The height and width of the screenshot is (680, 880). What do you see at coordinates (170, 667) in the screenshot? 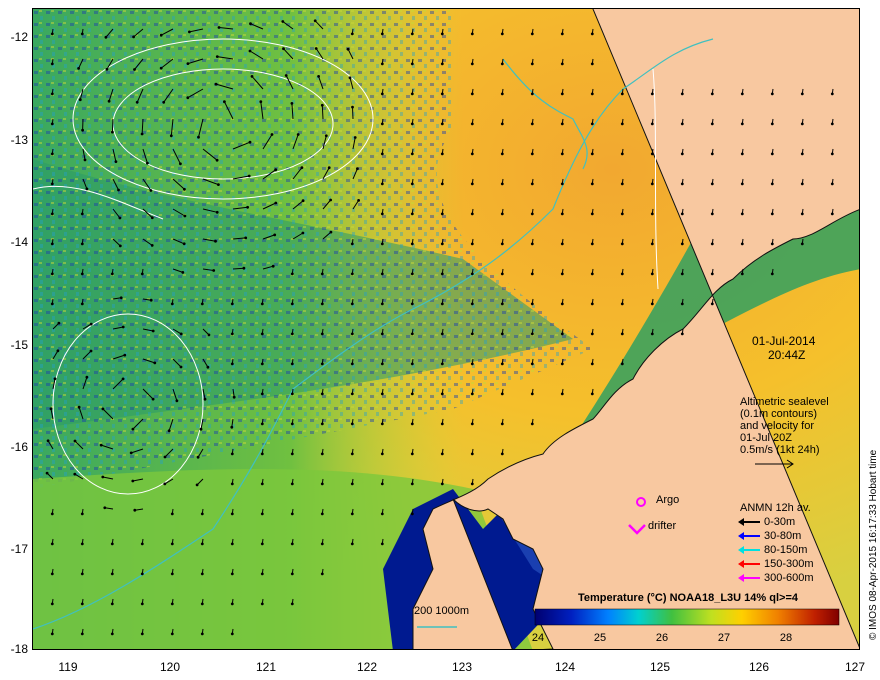
I see `x-tick-label: 120` at bounding box center [170, 667].